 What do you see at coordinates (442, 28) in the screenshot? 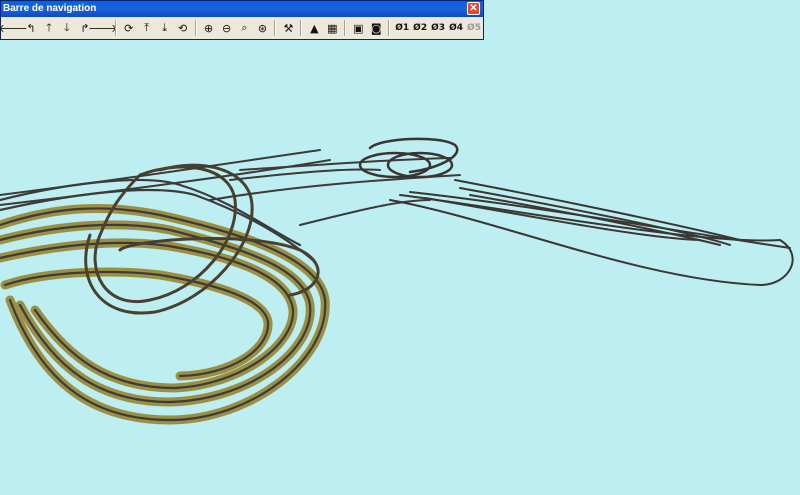
I see `camera-label: 3` at bounding box center [442, 28].